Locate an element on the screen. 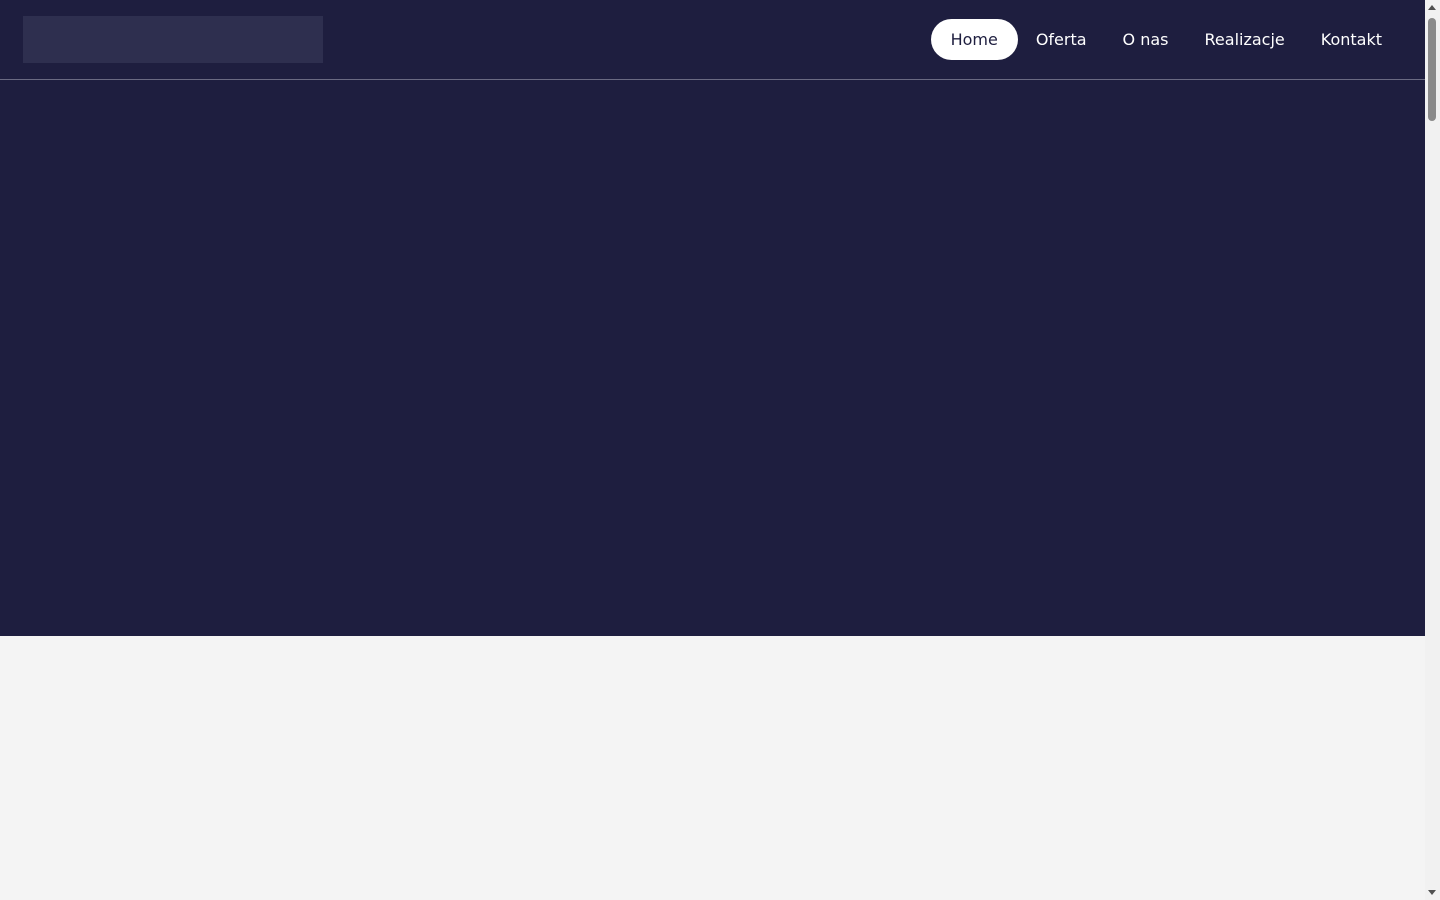 The width and height of the screenshot is (1440, 900). scroll-down-icon is located at coordinates (1432, 892).